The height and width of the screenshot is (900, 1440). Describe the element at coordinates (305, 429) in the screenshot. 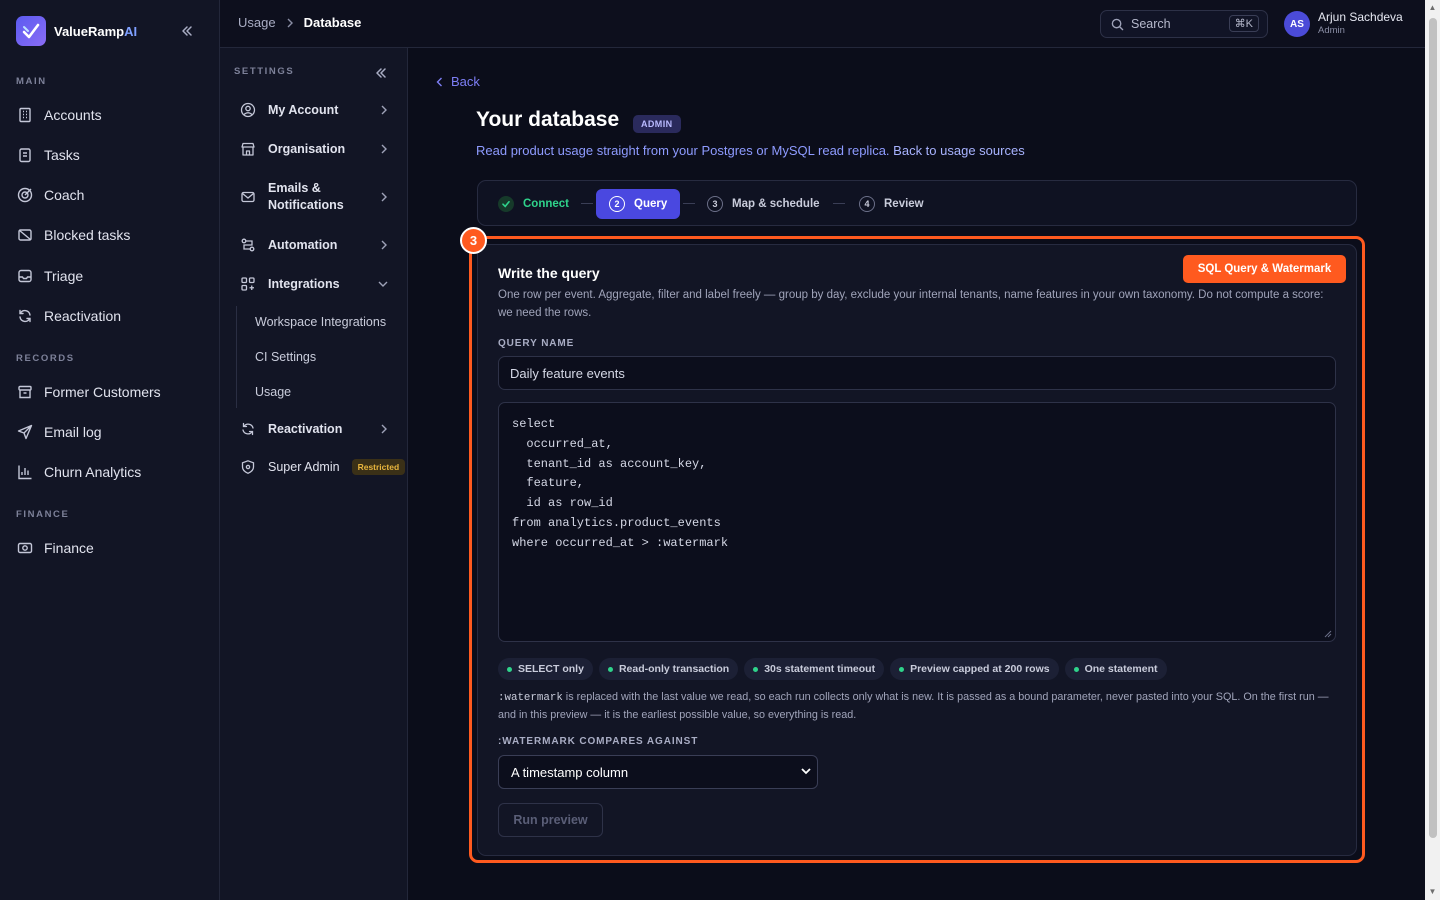

I see `settings-item-label: Reactivation` at that location.